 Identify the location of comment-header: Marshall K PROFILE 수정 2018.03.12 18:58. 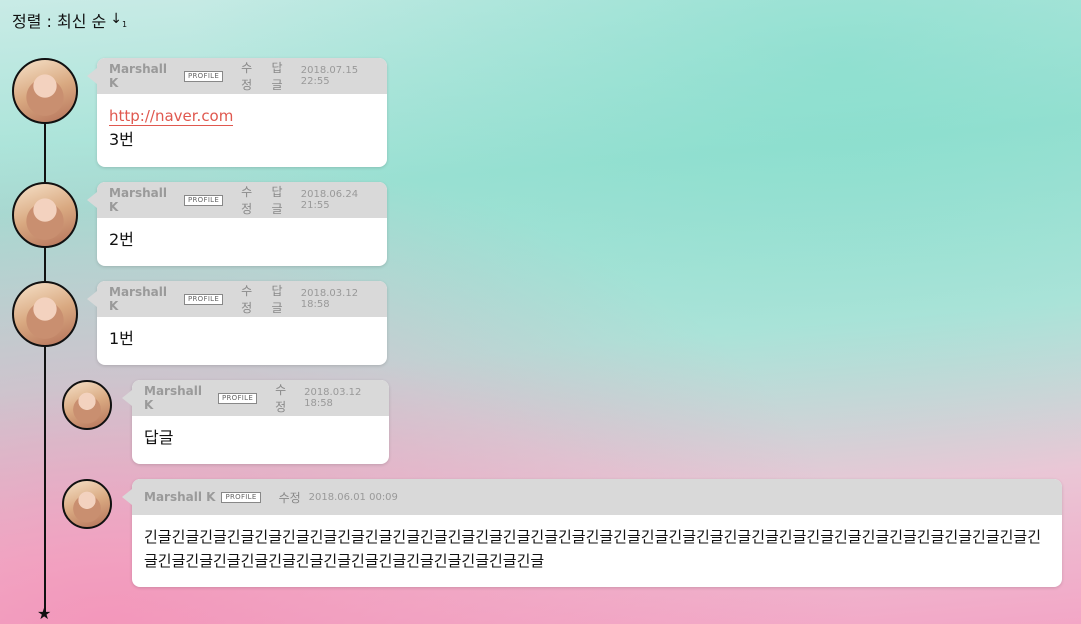
(255, 398).